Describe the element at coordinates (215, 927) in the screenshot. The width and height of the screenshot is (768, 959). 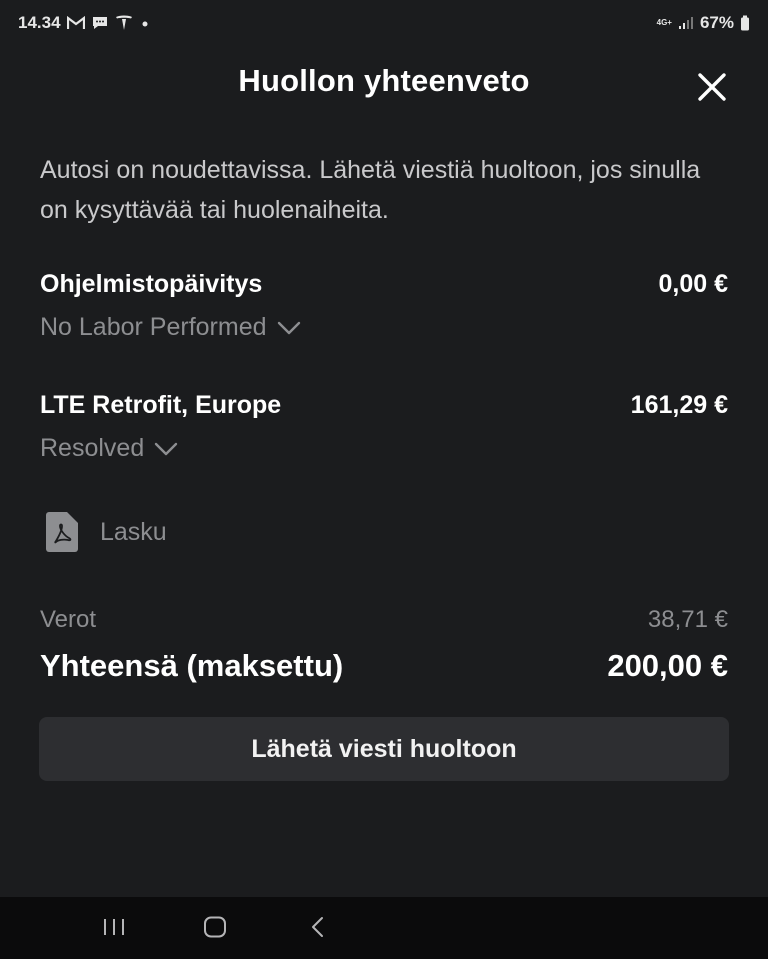
I see `home-icon` at that location.